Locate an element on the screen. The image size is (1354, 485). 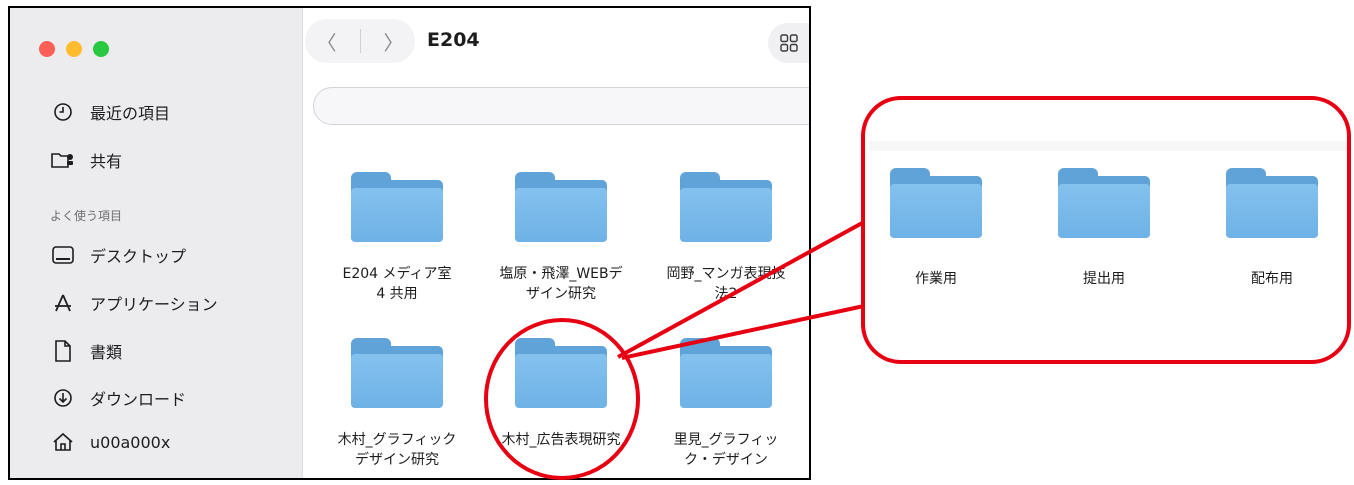
path-bar is located at coordinates (561, 106).